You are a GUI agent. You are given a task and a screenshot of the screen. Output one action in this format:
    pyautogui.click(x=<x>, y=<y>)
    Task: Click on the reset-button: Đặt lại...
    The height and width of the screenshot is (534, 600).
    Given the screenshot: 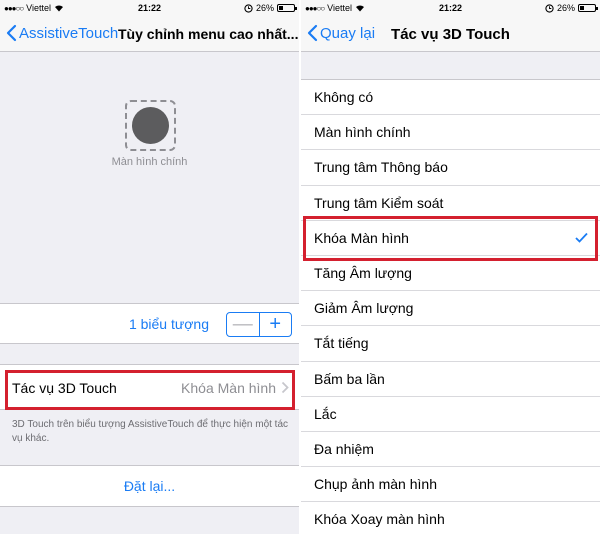 What is the action you would take?
    pyautogui.click(x=149, y=486)
    